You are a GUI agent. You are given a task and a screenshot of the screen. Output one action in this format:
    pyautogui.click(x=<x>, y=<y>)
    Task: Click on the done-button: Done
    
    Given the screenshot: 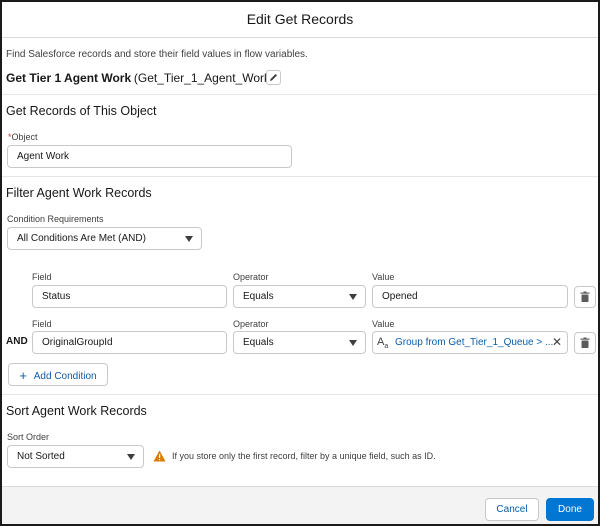 What is the action you would take?
    pyautogui.click(x=570, y=509)
    